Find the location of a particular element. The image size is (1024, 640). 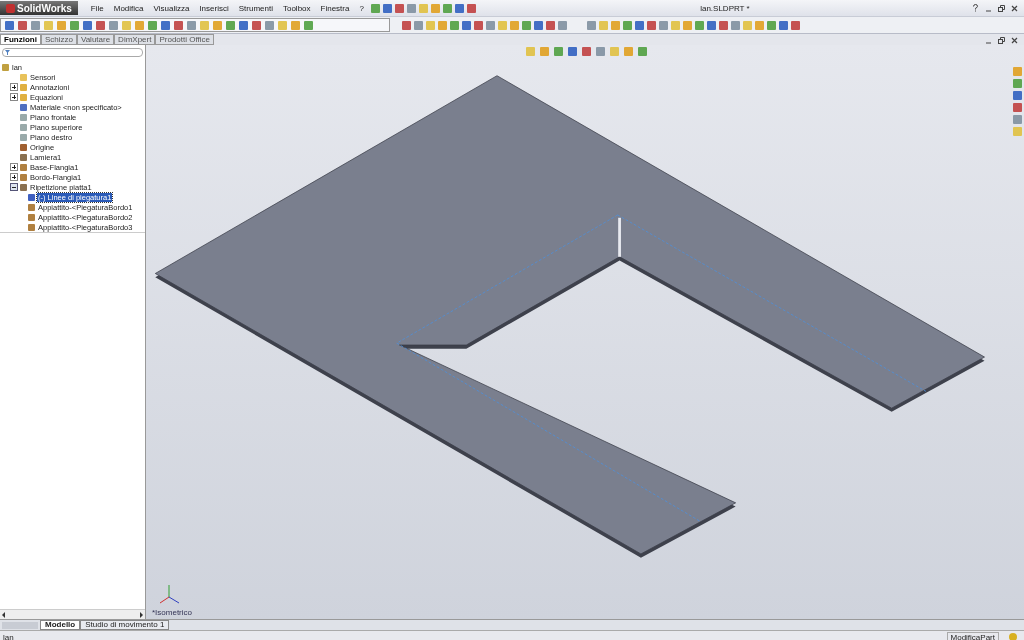

status-mode: ModificaPart is located at coordinates (972, 635).